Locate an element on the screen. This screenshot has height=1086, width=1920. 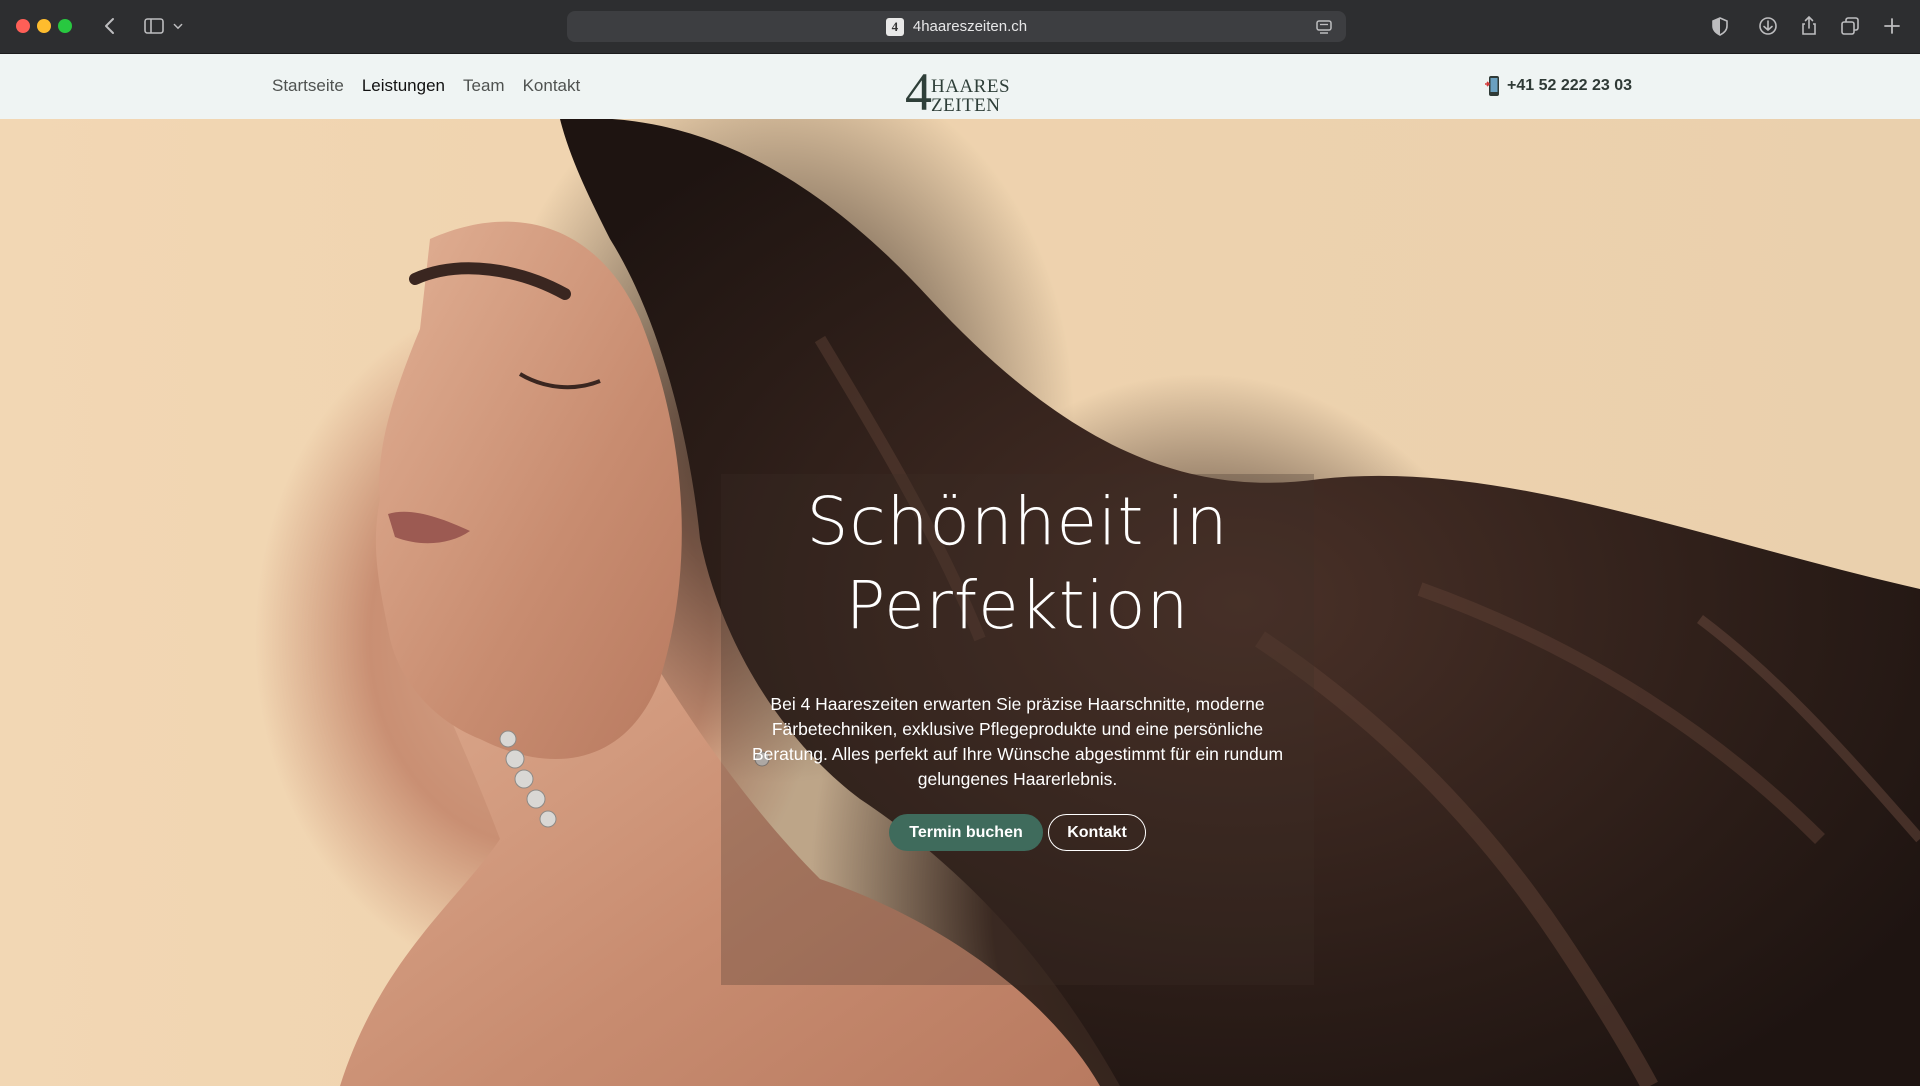
main-navigation: Startseite Leistungen Team Kontakt is located at coordinates (426, 86).